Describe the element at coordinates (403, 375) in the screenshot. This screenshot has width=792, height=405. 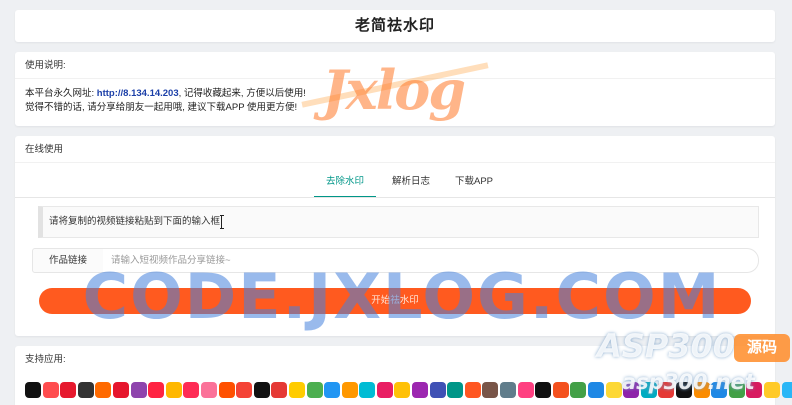
I see `support-card: 支持应用:` at that location.